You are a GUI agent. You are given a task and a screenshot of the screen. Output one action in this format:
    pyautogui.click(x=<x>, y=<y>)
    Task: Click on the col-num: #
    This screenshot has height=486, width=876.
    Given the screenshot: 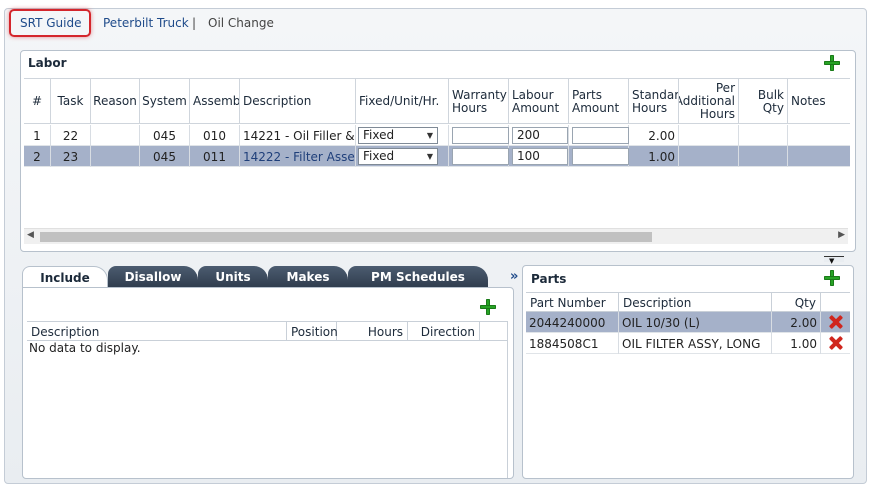 What is the action you would take?
    pyautogui.click(x=37, y=101)
    